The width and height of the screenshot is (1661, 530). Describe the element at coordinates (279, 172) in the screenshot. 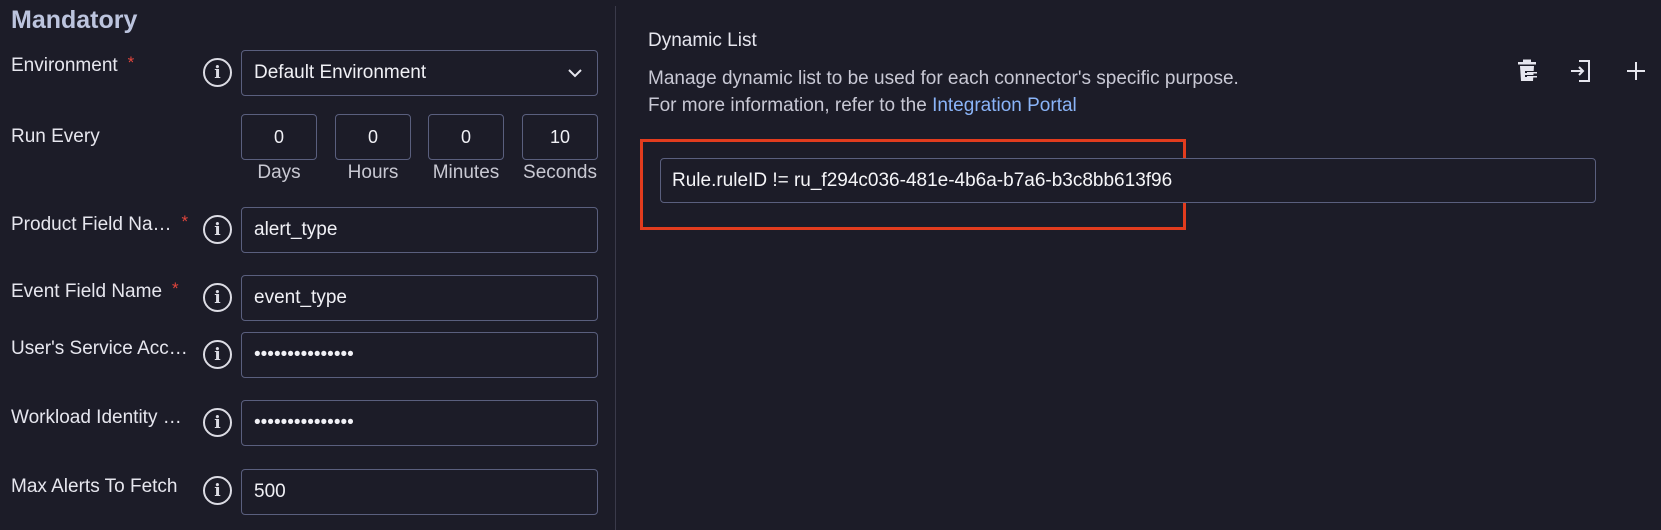

I see `run-every-days-caption: Days` at that location.